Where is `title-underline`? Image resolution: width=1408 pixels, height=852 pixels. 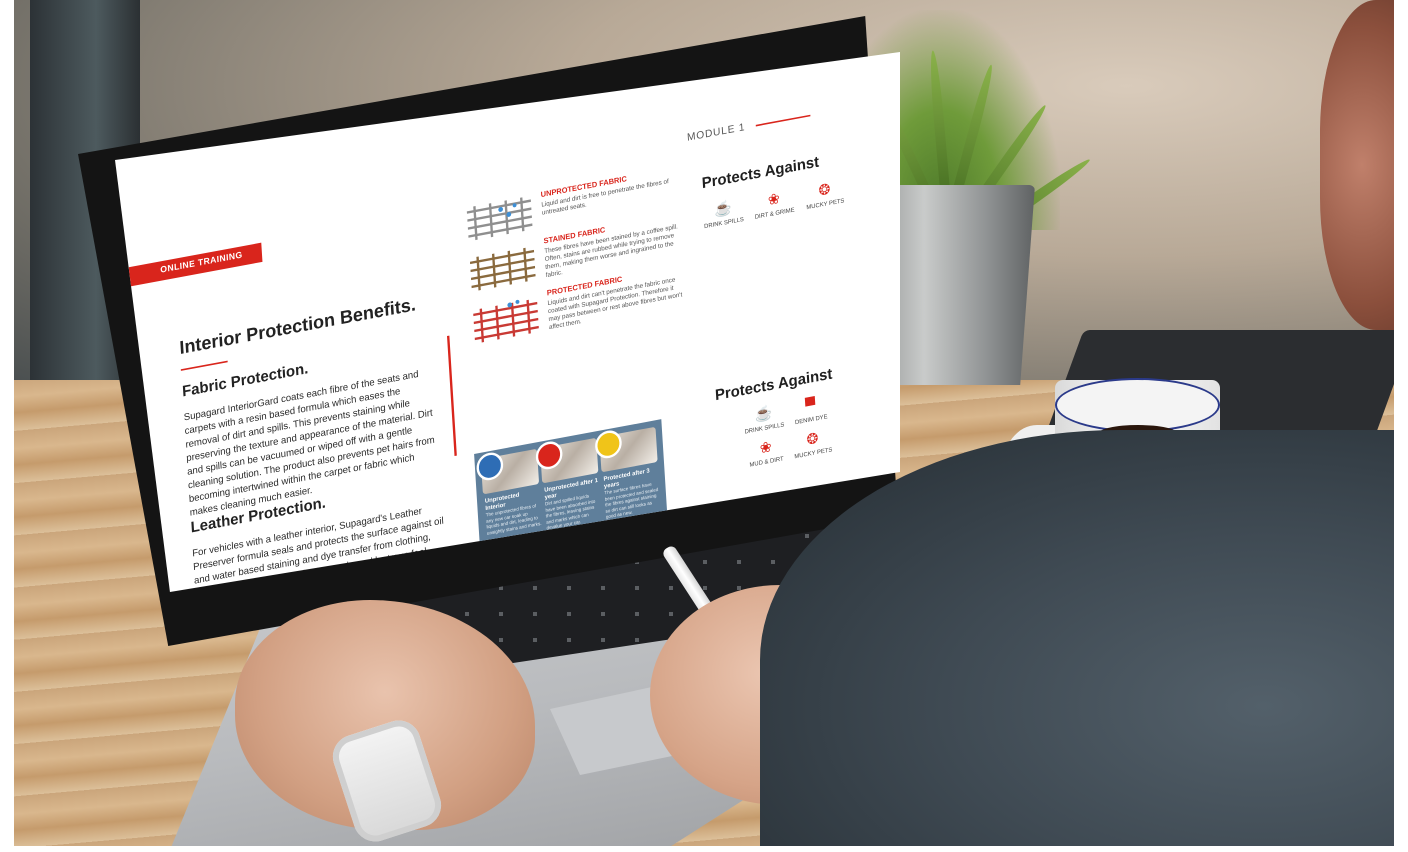
title-underline is located at coordinates (204, 365).